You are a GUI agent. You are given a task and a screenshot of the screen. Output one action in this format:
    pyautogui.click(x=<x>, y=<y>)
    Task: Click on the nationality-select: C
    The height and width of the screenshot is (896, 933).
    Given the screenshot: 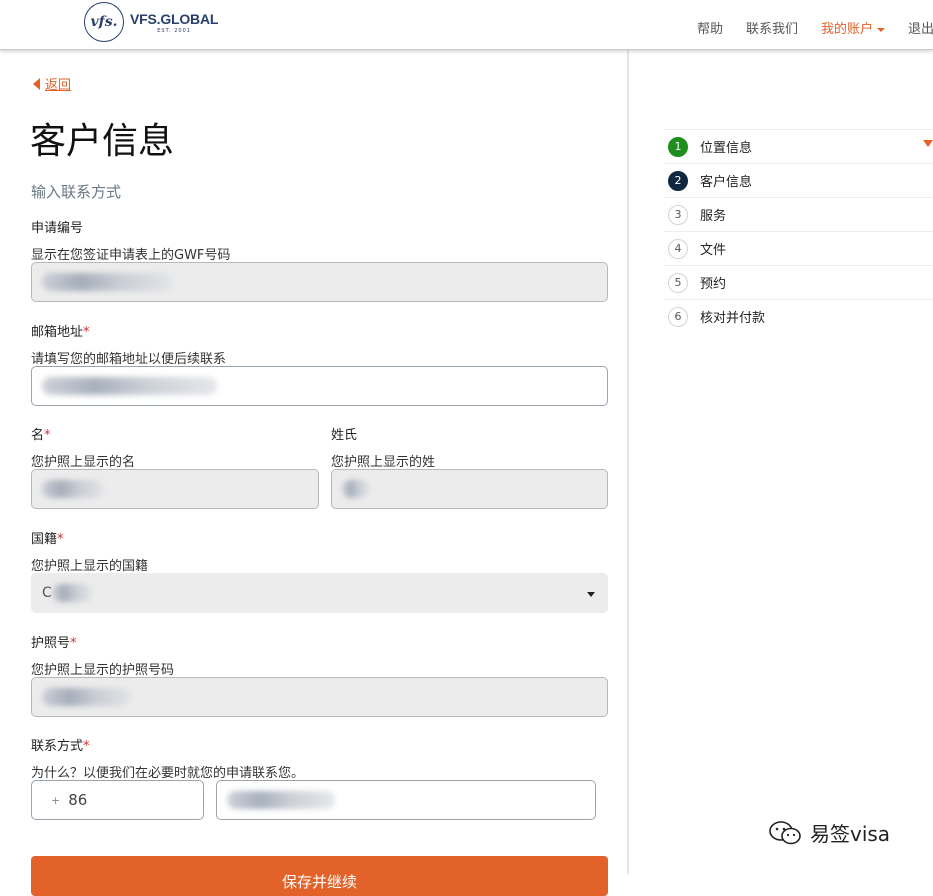 What is the action you would take?
    pyautogui.click(x=319, y=593)
    